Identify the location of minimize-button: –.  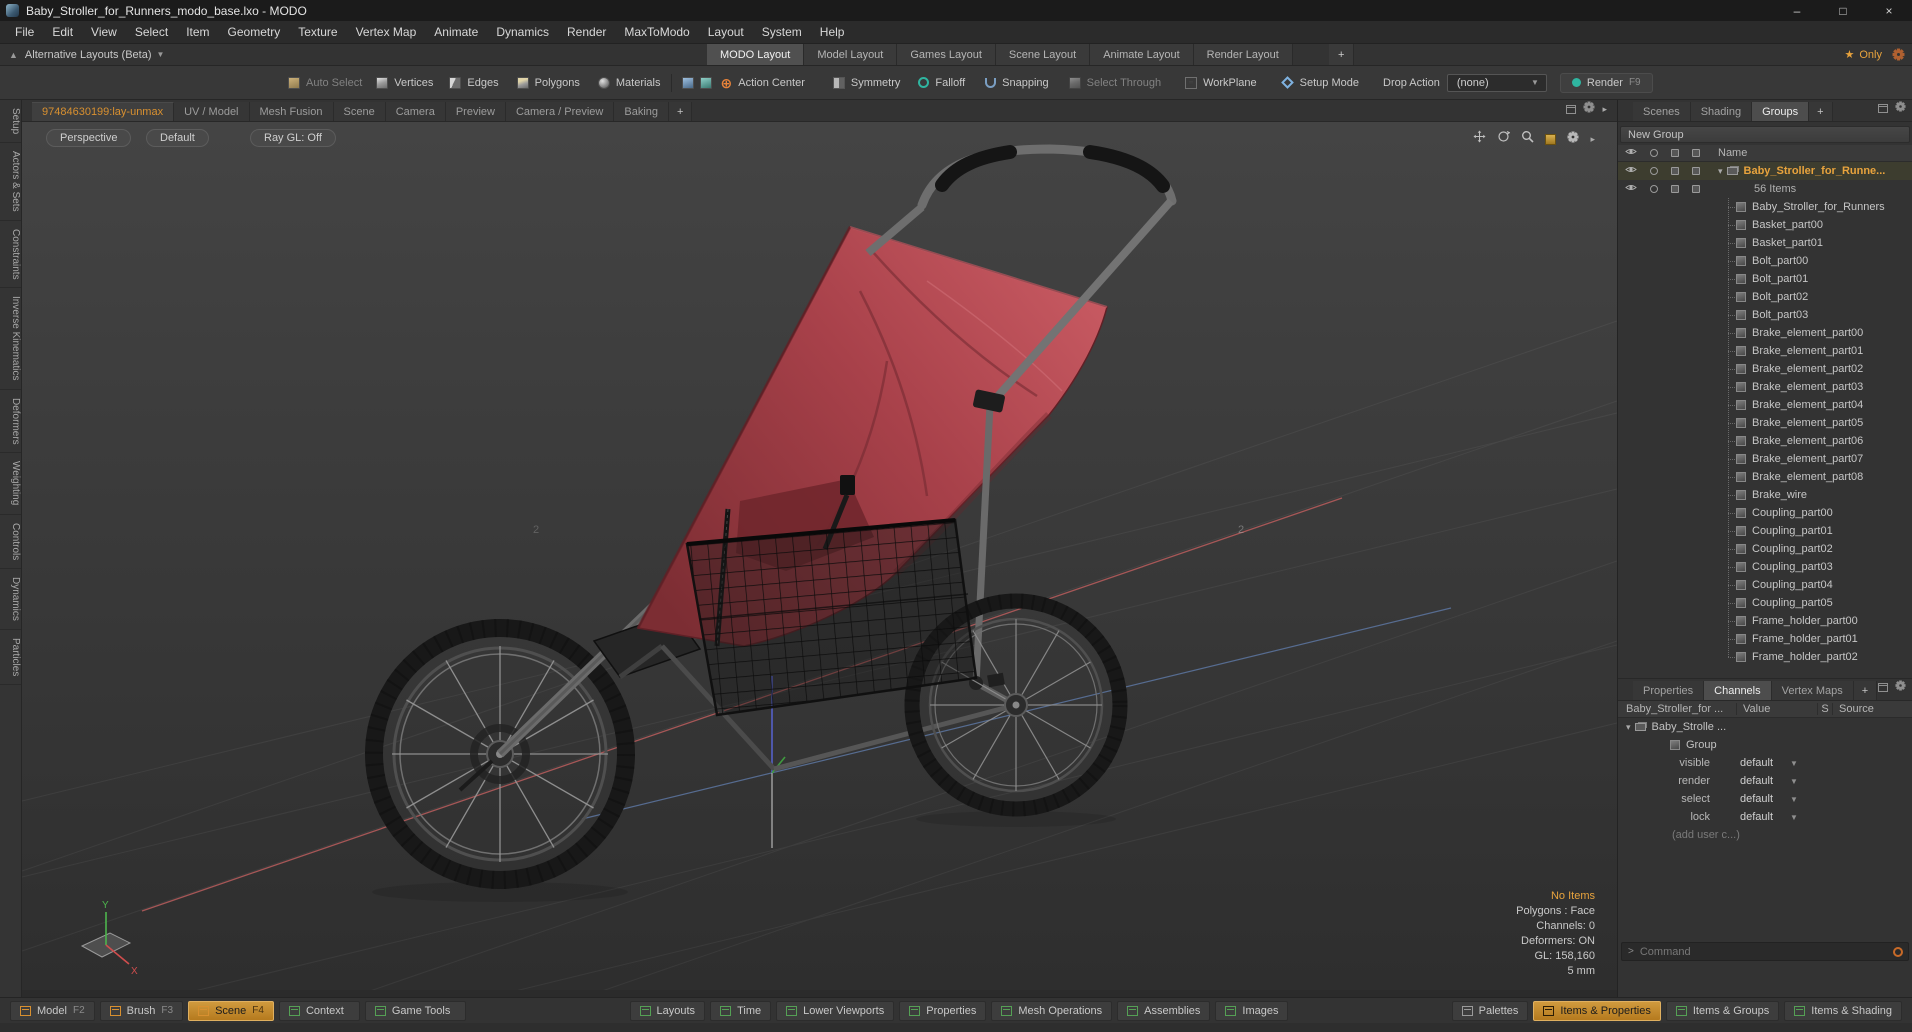
(1797, 10).